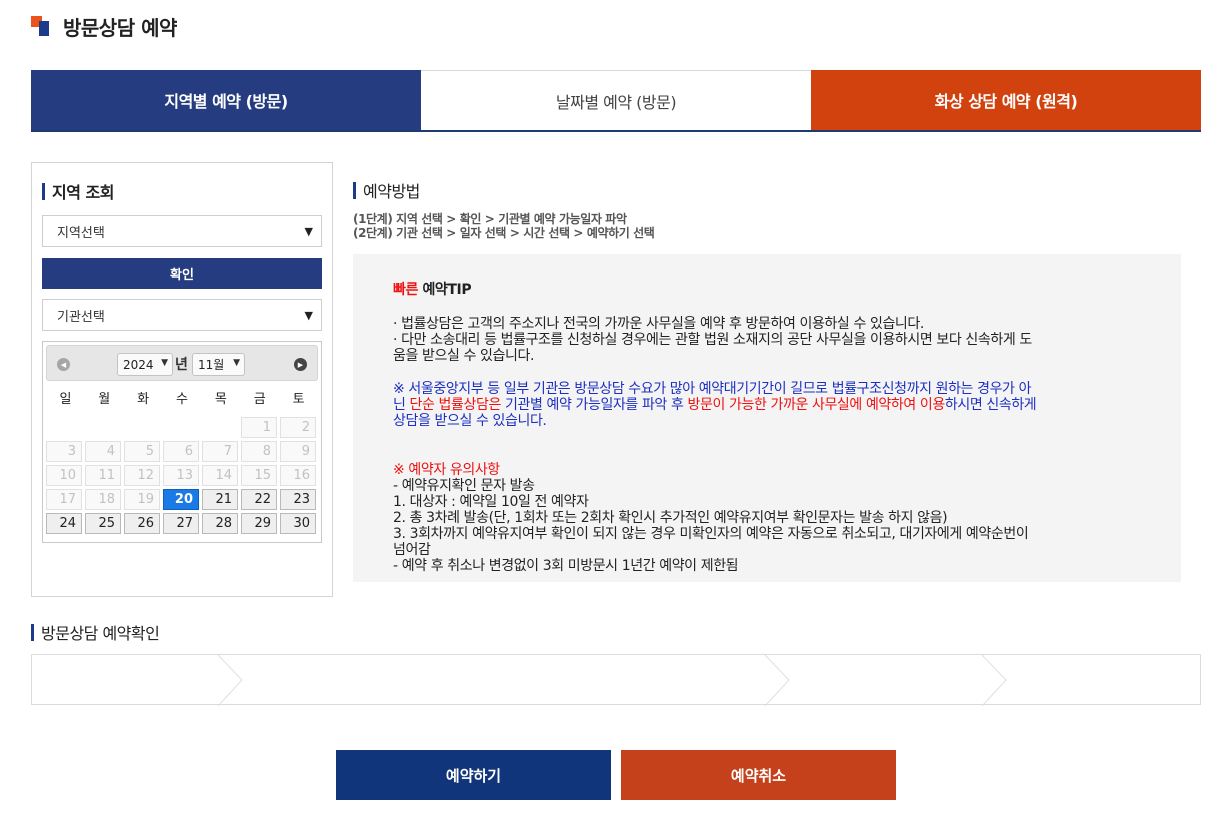 This screenshot has width=1223, height=820. Describe the element at coordinates (143, 399) in the screenshot. I see `weekday-tue: 화` at that location.